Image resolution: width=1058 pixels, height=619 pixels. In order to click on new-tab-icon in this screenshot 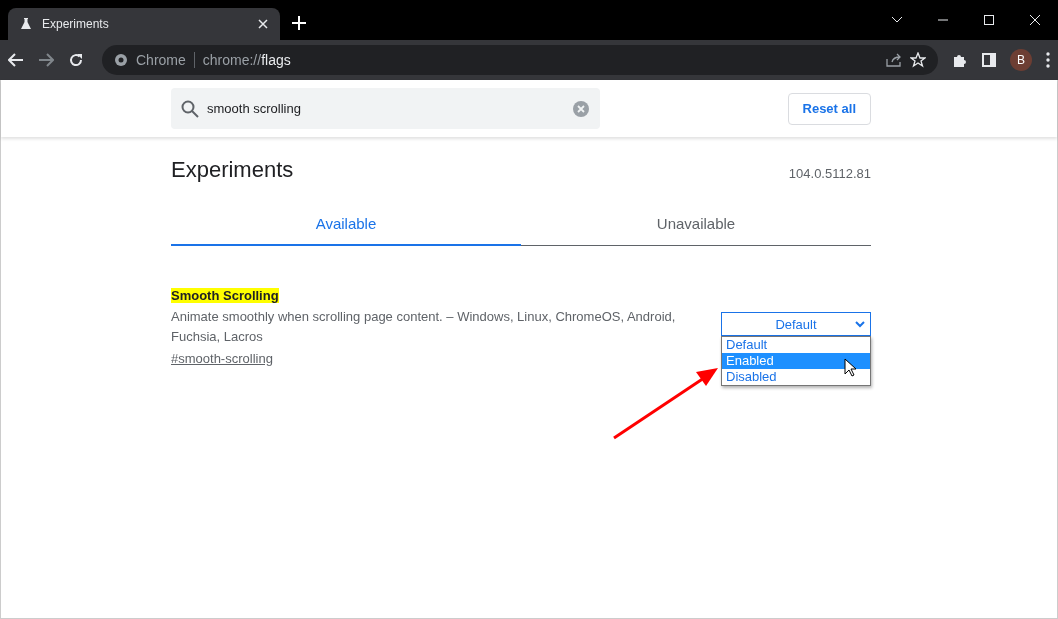, I will do `click(299, 23)`.